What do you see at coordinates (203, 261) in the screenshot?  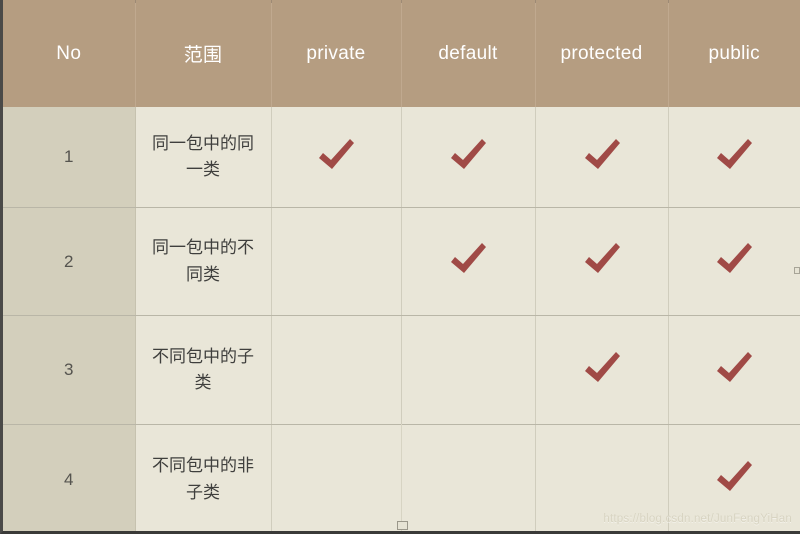 I see `scope-description-cell: 同一包中的不同类` at bounding box center [203, 261].